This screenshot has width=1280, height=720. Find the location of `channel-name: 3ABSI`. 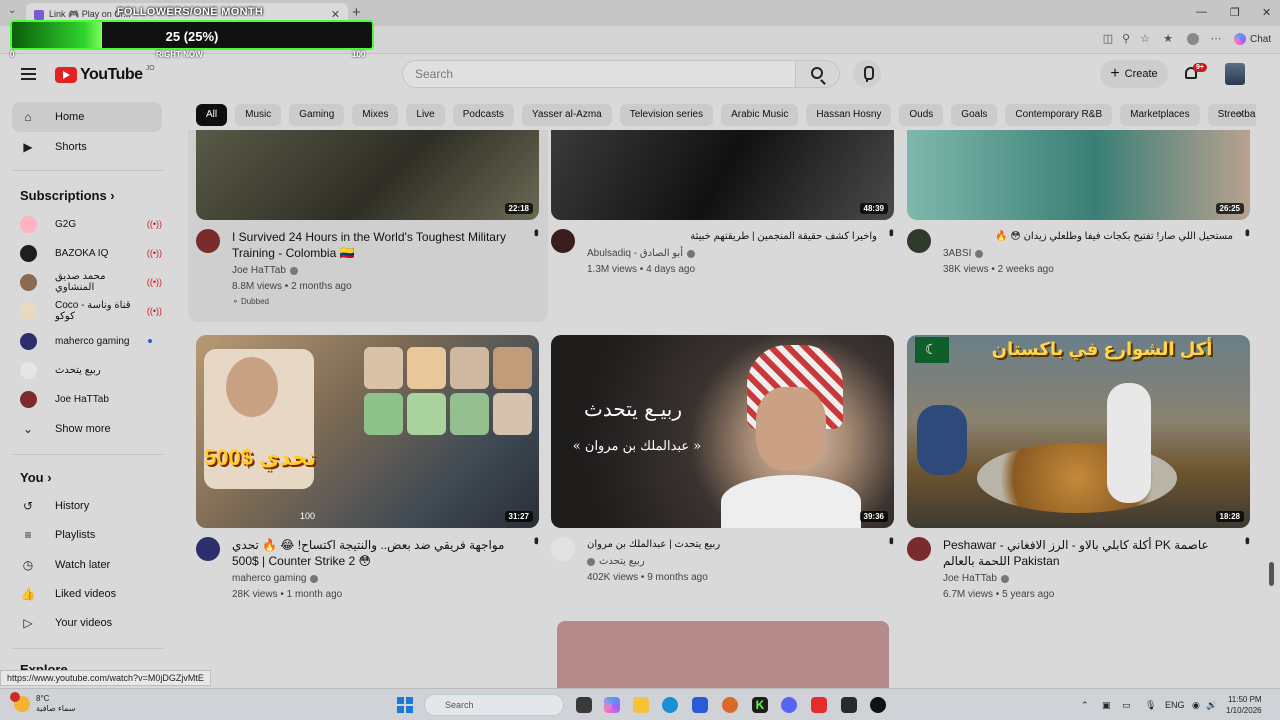

channel-name: 3ABSI is located at coordinates (963, 253).